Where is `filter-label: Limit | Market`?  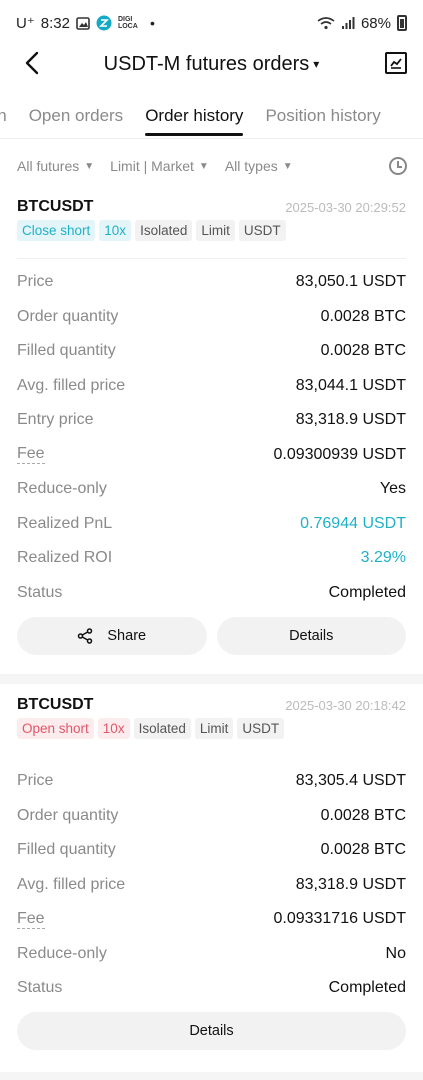 filter-label: Limit | Market is located at coordinates (152, 166).